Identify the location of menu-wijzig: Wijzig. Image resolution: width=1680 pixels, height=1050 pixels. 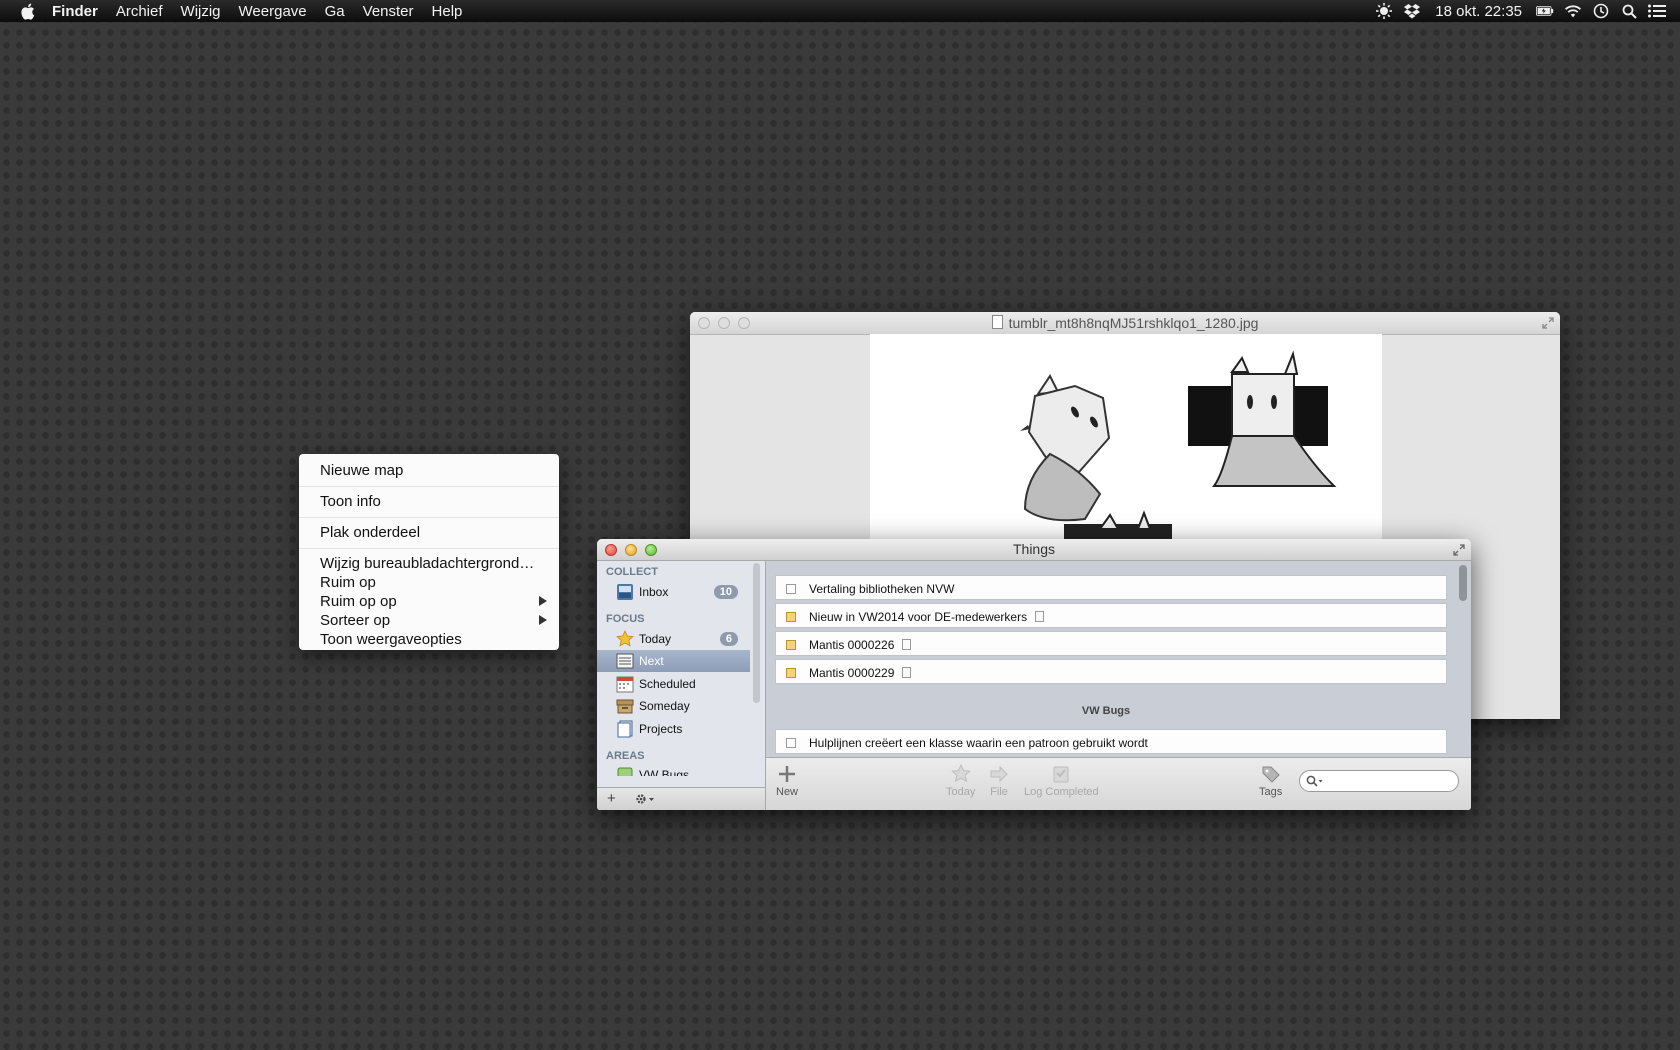
(201, 11).